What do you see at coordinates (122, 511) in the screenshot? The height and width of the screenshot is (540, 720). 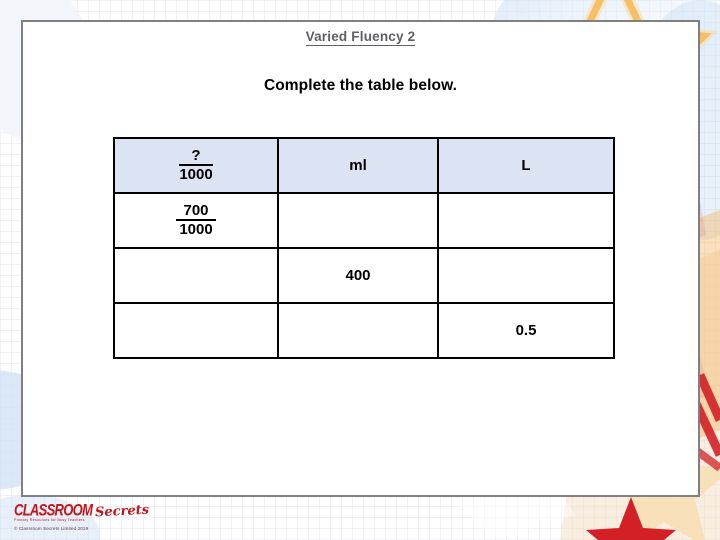 I see `logo-secondary-text: Secrets` at bounding box center [122, 511].